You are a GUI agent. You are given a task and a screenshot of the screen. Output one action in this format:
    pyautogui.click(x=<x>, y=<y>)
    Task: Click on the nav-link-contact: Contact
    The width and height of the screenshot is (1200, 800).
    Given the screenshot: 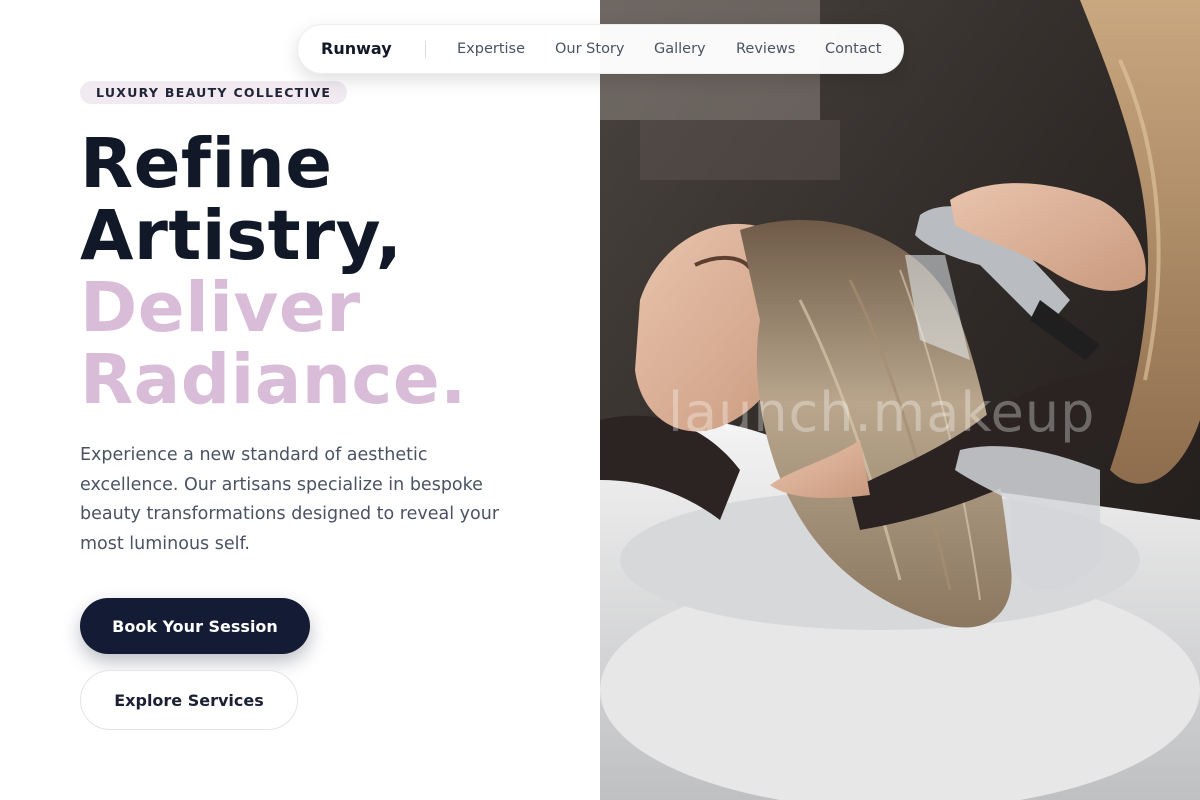 What is the action you would take?
    pyautogui.click(x=853, y=49)
    